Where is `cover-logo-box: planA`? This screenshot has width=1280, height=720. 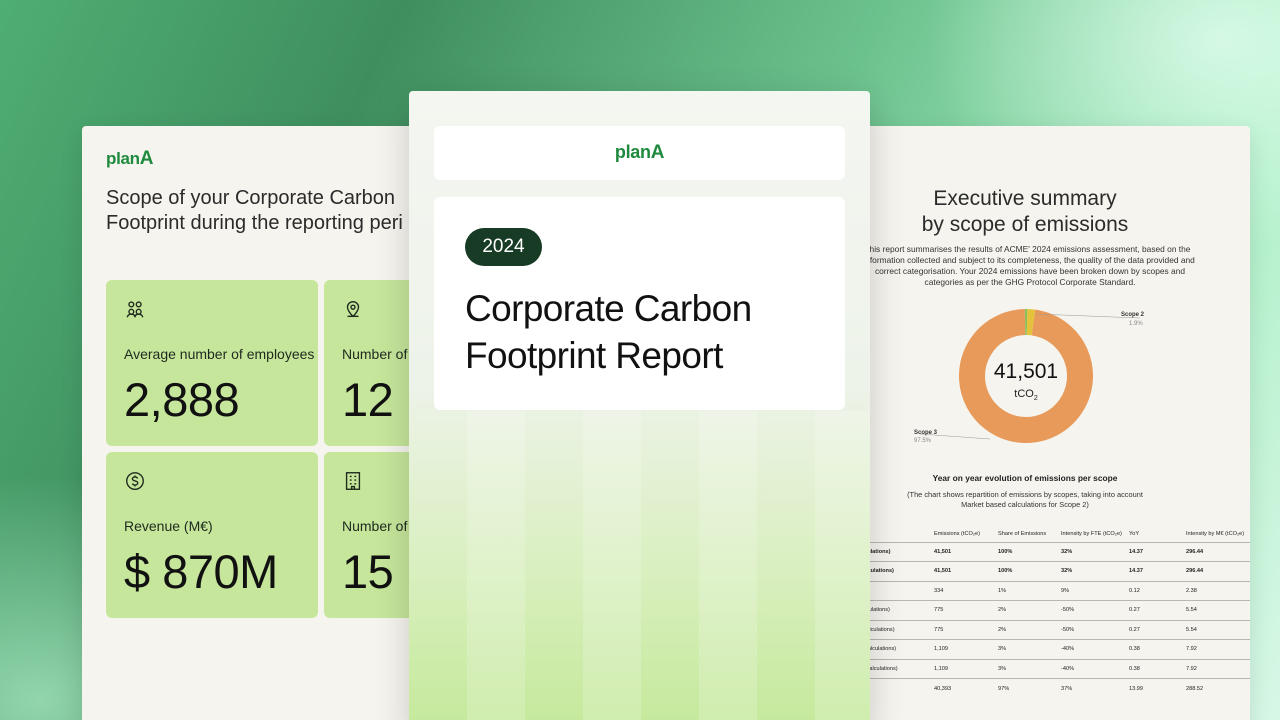 cover-logo-box: planA is located at coordinates (639, 153).